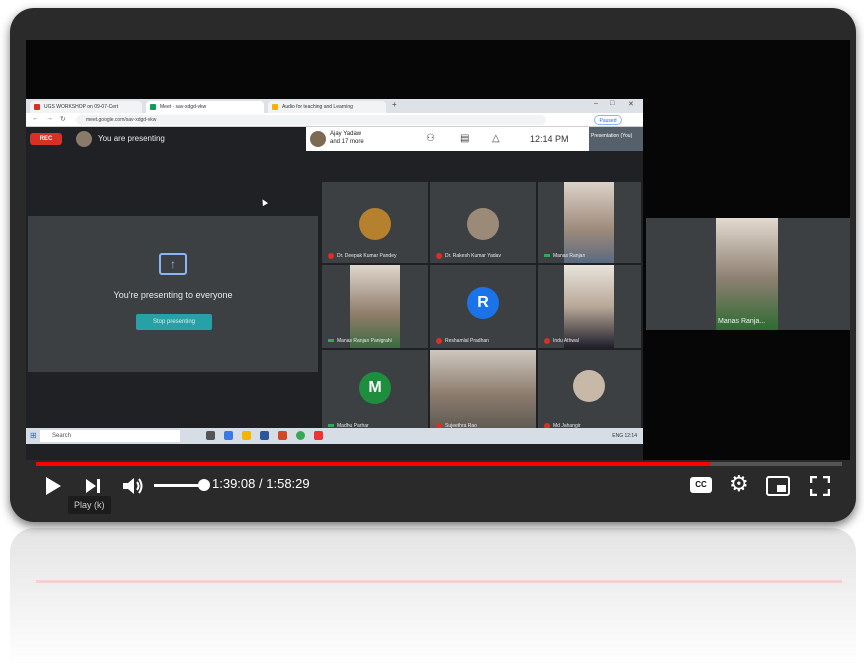 The image size is (864, 666). What do you see at coordinates (347, 142) in the screenshot?
I see `participant-count: and 17 more` at bounding box center [347, 142].